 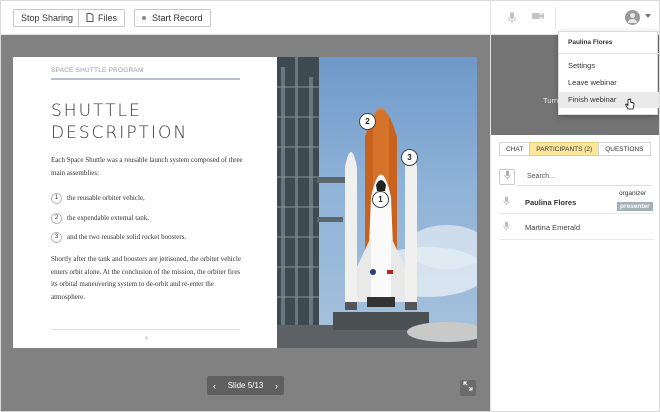 What do you see at coordinates (56, 237) in the screenshot?
I see `list-number: 3` at bounding box center [56, 237].